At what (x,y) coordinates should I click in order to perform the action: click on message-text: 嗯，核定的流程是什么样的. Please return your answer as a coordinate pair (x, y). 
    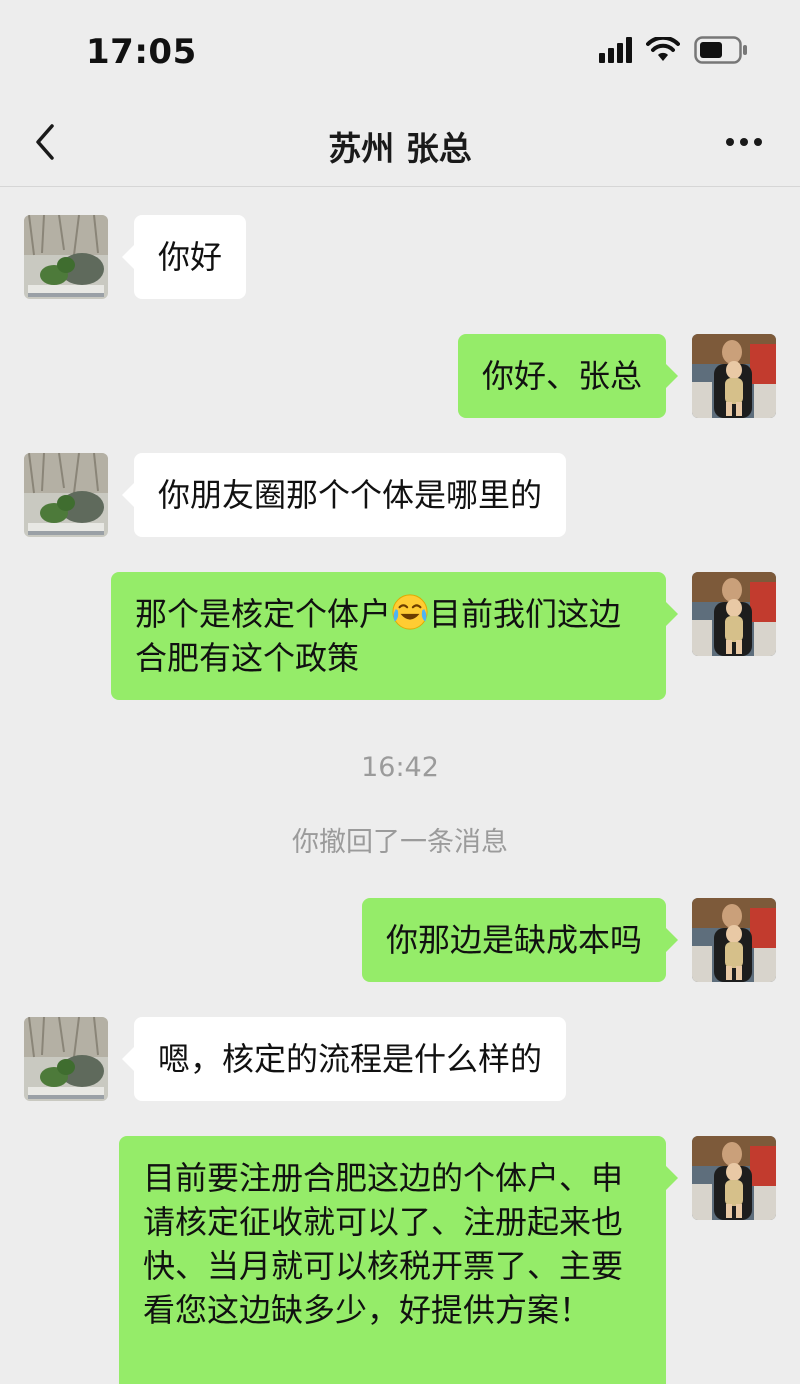
    Looking at the image, I should click on (350, 1059).